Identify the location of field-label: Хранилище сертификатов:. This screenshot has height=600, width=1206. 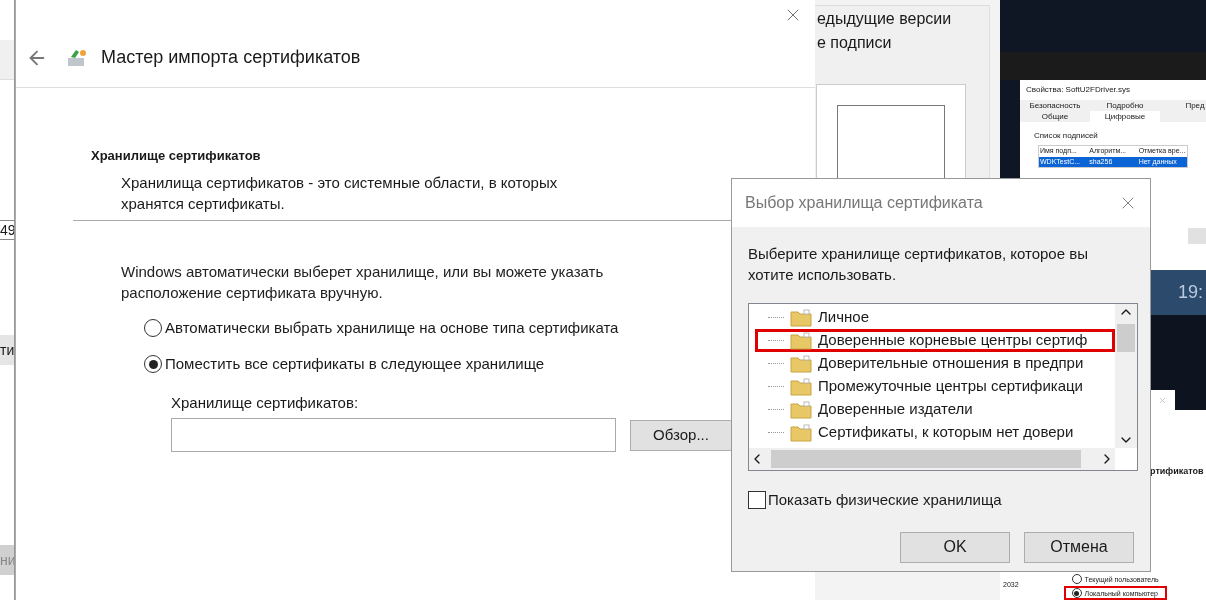
(265, 402).